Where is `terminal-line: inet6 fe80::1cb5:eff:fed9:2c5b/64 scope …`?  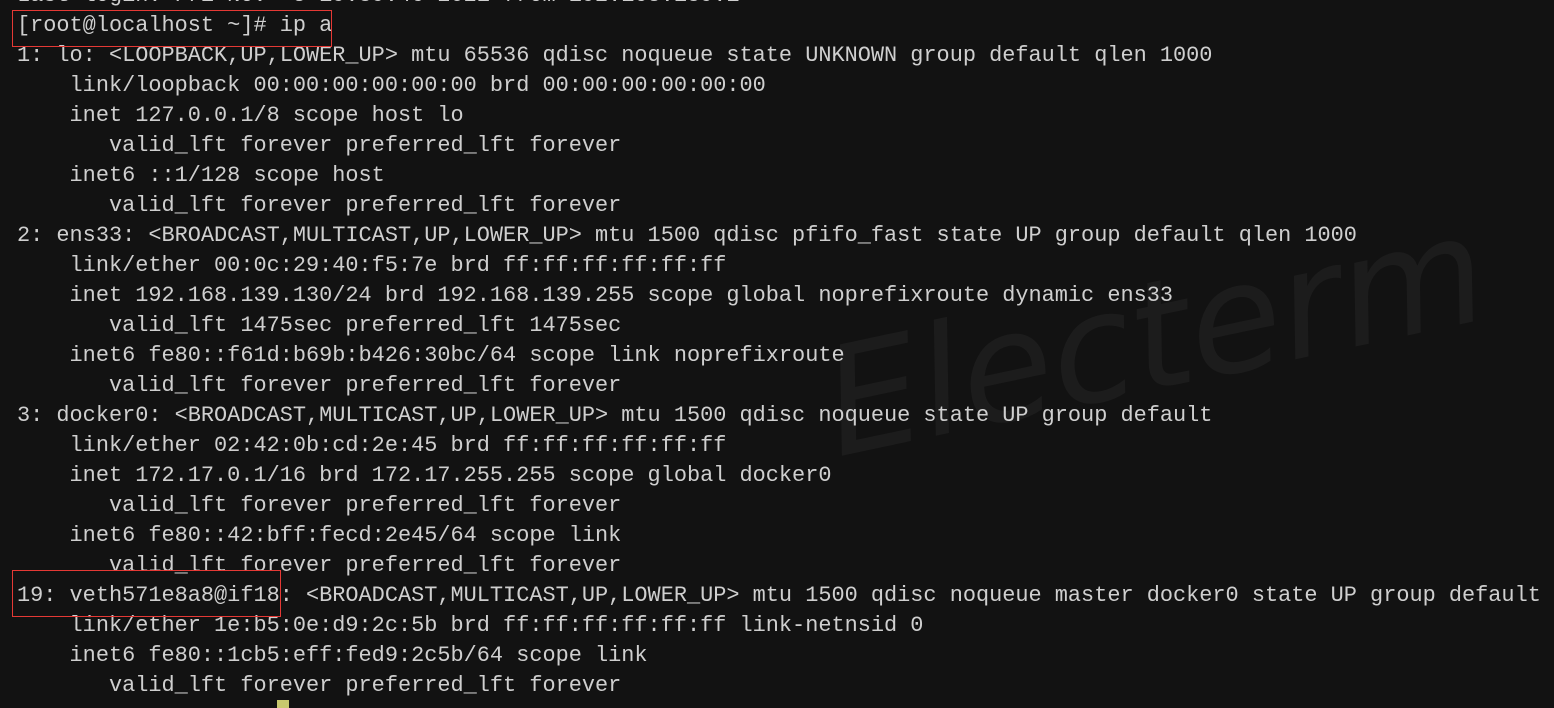
terminal-line: inet6 fe80::1cb5:eff:fed9:2c5b/64 scope … is located at coordinates (332, 655).